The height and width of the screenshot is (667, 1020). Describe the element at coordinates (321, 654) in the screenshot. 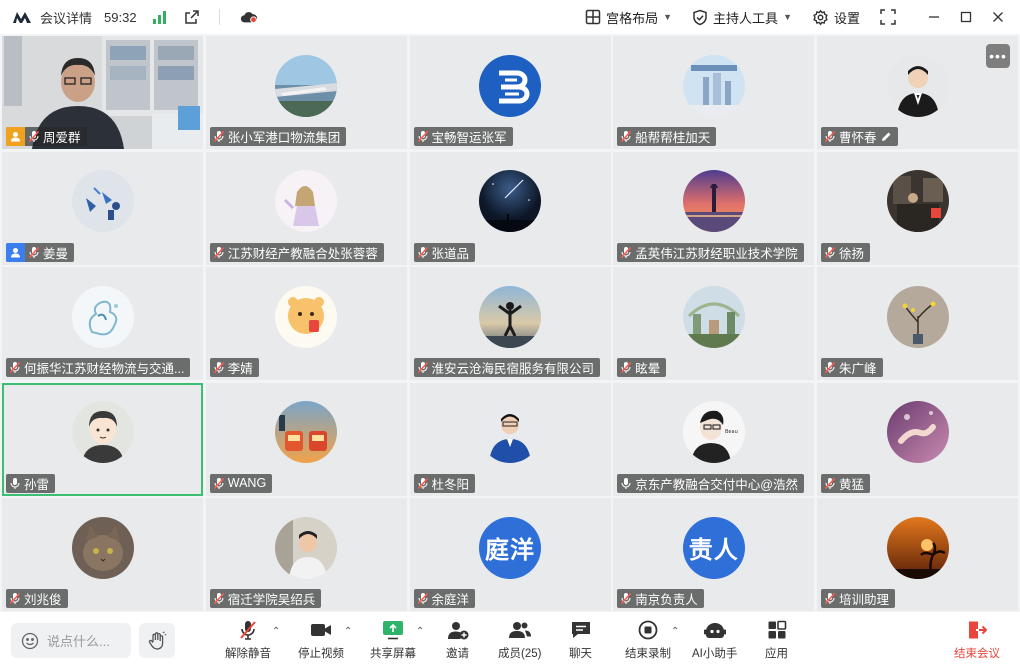

I see `stop-video-label: 停止视频` at that location.